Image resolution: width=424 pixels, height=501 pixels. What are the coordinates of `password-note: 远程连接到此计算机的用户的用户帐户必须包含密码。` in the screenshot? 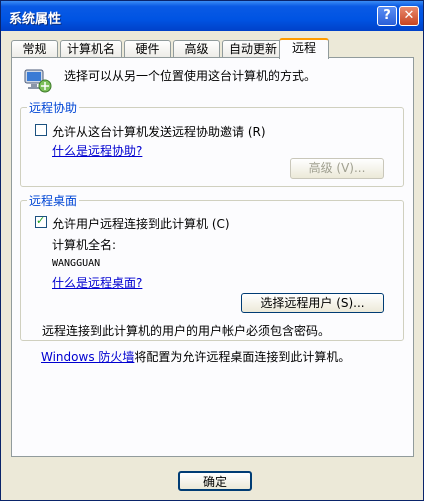 It's located at (186, 331).